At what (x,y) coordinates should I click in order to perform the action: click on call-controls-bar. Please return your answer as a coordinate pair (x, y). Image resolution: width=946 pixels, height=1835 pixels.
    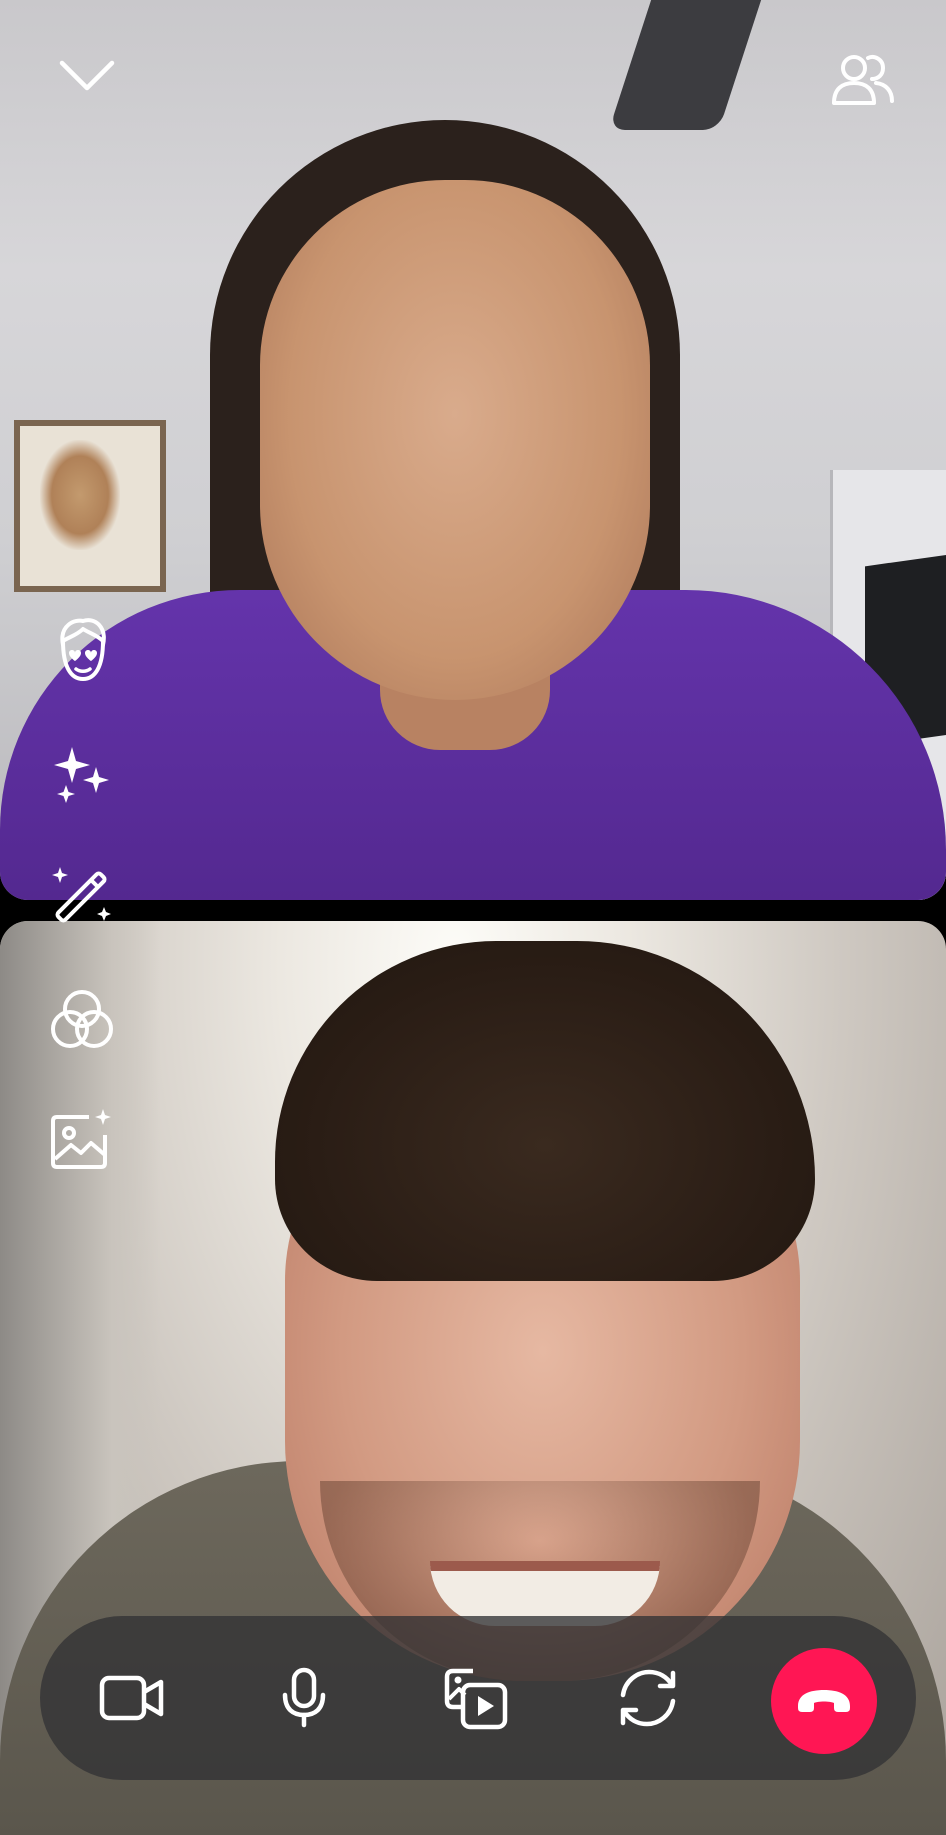
    Looking at the image, I should click on (478, 1698).